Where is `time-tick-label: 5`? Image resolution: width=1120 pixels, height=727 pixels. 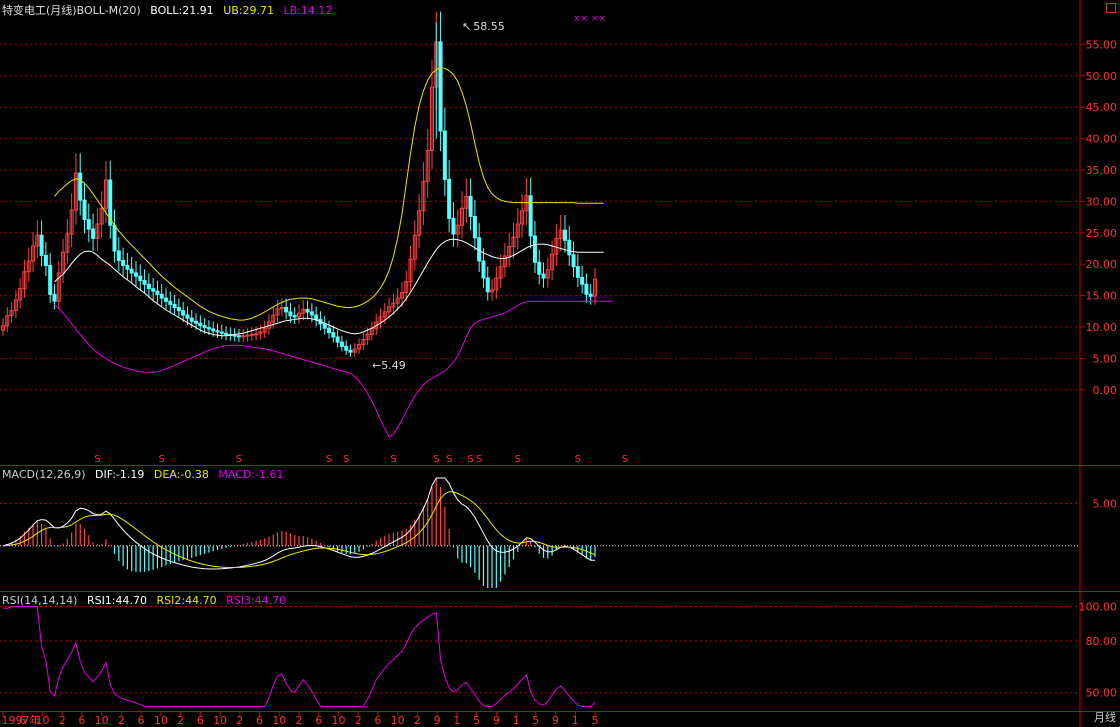 time-tick-label: 5 is located at coordinates (595, 720).